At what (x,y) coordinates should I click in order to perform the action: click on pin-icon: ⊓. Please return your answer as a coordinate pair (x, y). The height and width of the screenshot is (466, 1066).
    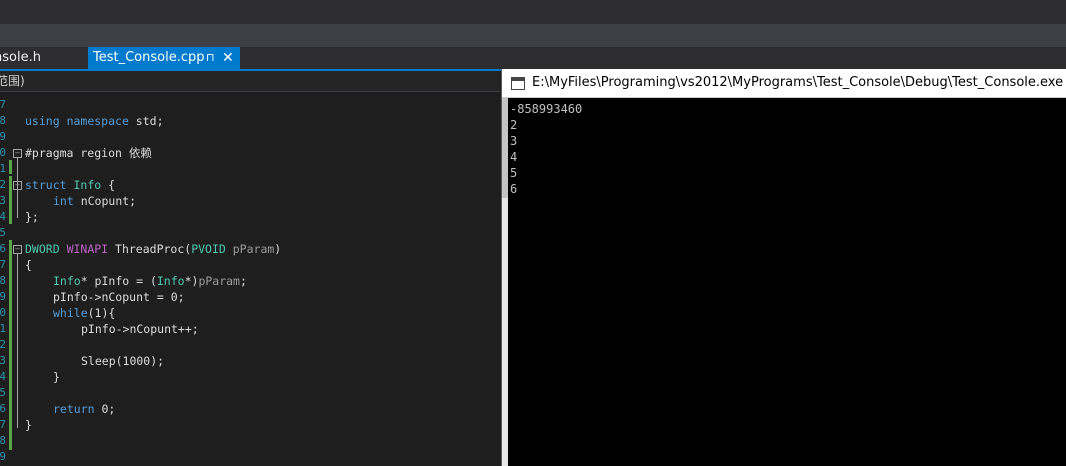
    Looking at the image, I should click on (210, 58).